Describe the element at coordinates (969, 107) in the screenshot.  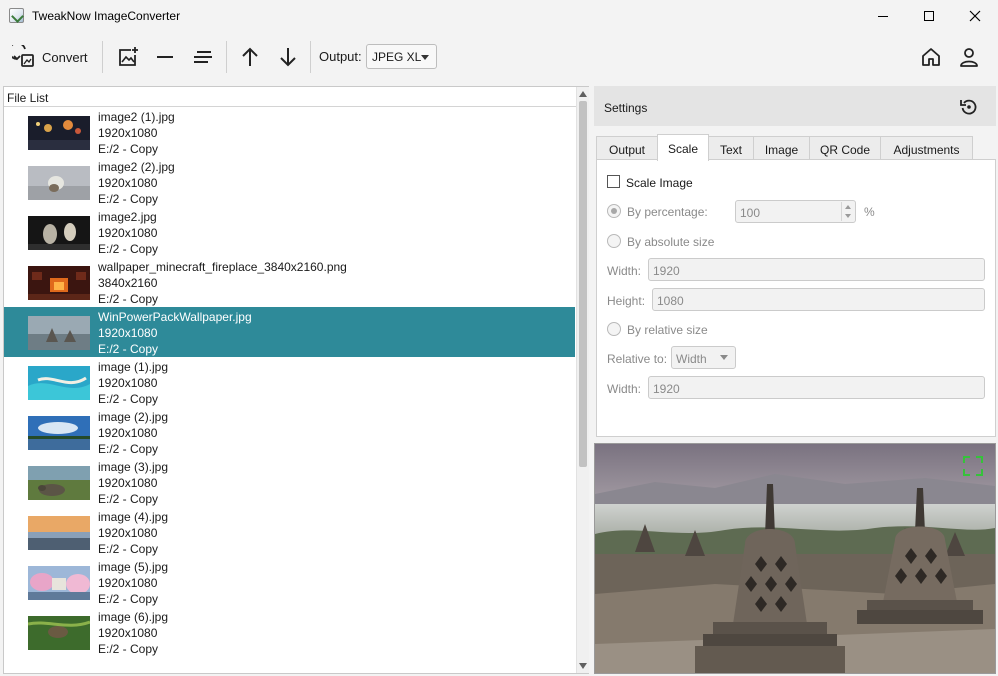
I see `reset-icon` at that location.